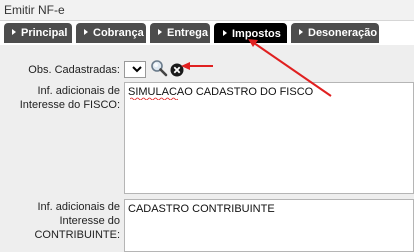 The width and height of the screenshot is (414, 252). What do you see at coordinates (187, 33) in the screenshot?
I see `tab-label: Entrega` at bounding box center [187, 33].